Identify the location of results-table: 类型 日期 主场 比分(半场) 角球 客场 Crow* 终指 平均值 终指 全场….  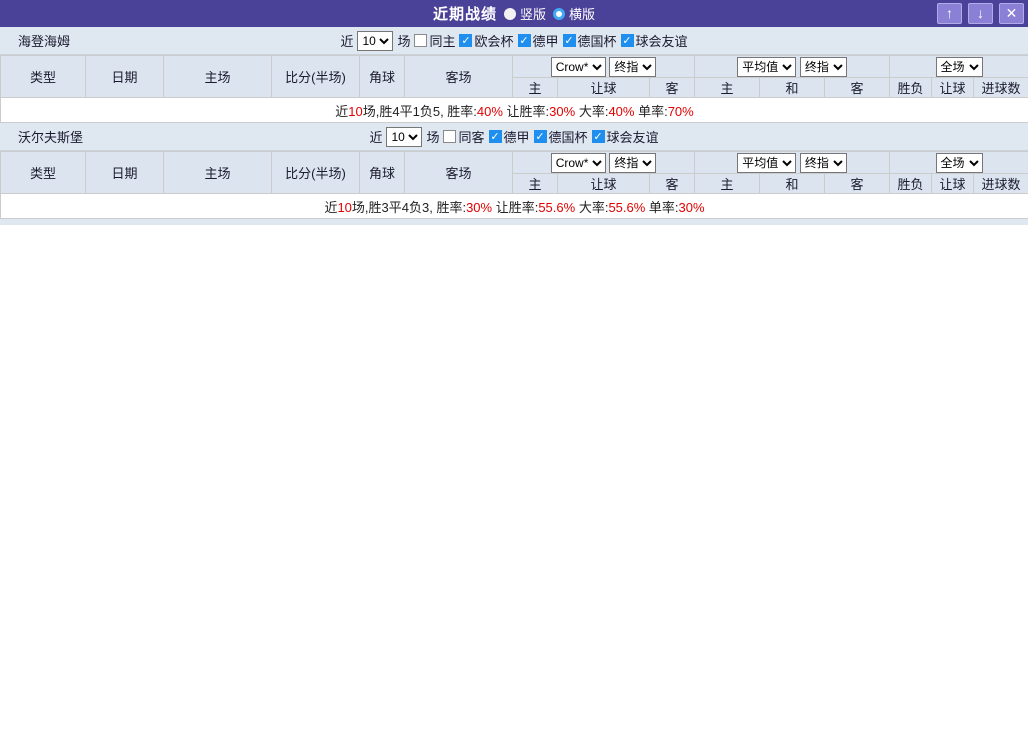
(514, 89).